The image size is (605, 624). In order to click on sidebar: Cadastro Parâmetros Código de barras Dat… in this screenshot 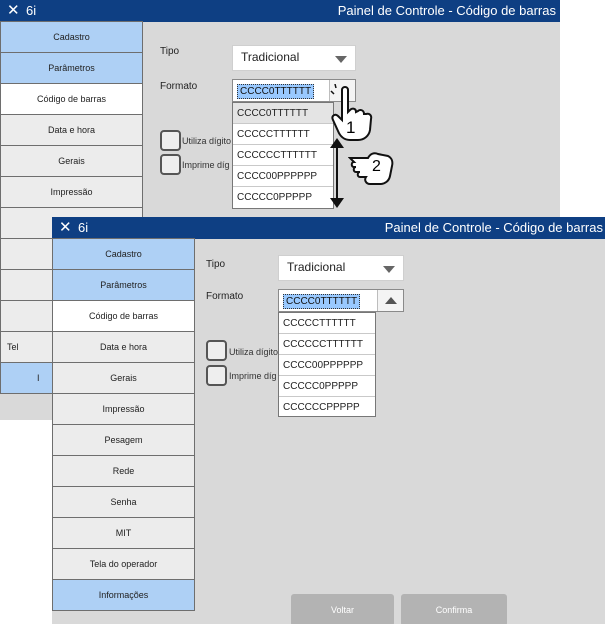, I will do `click(123, 431)`.